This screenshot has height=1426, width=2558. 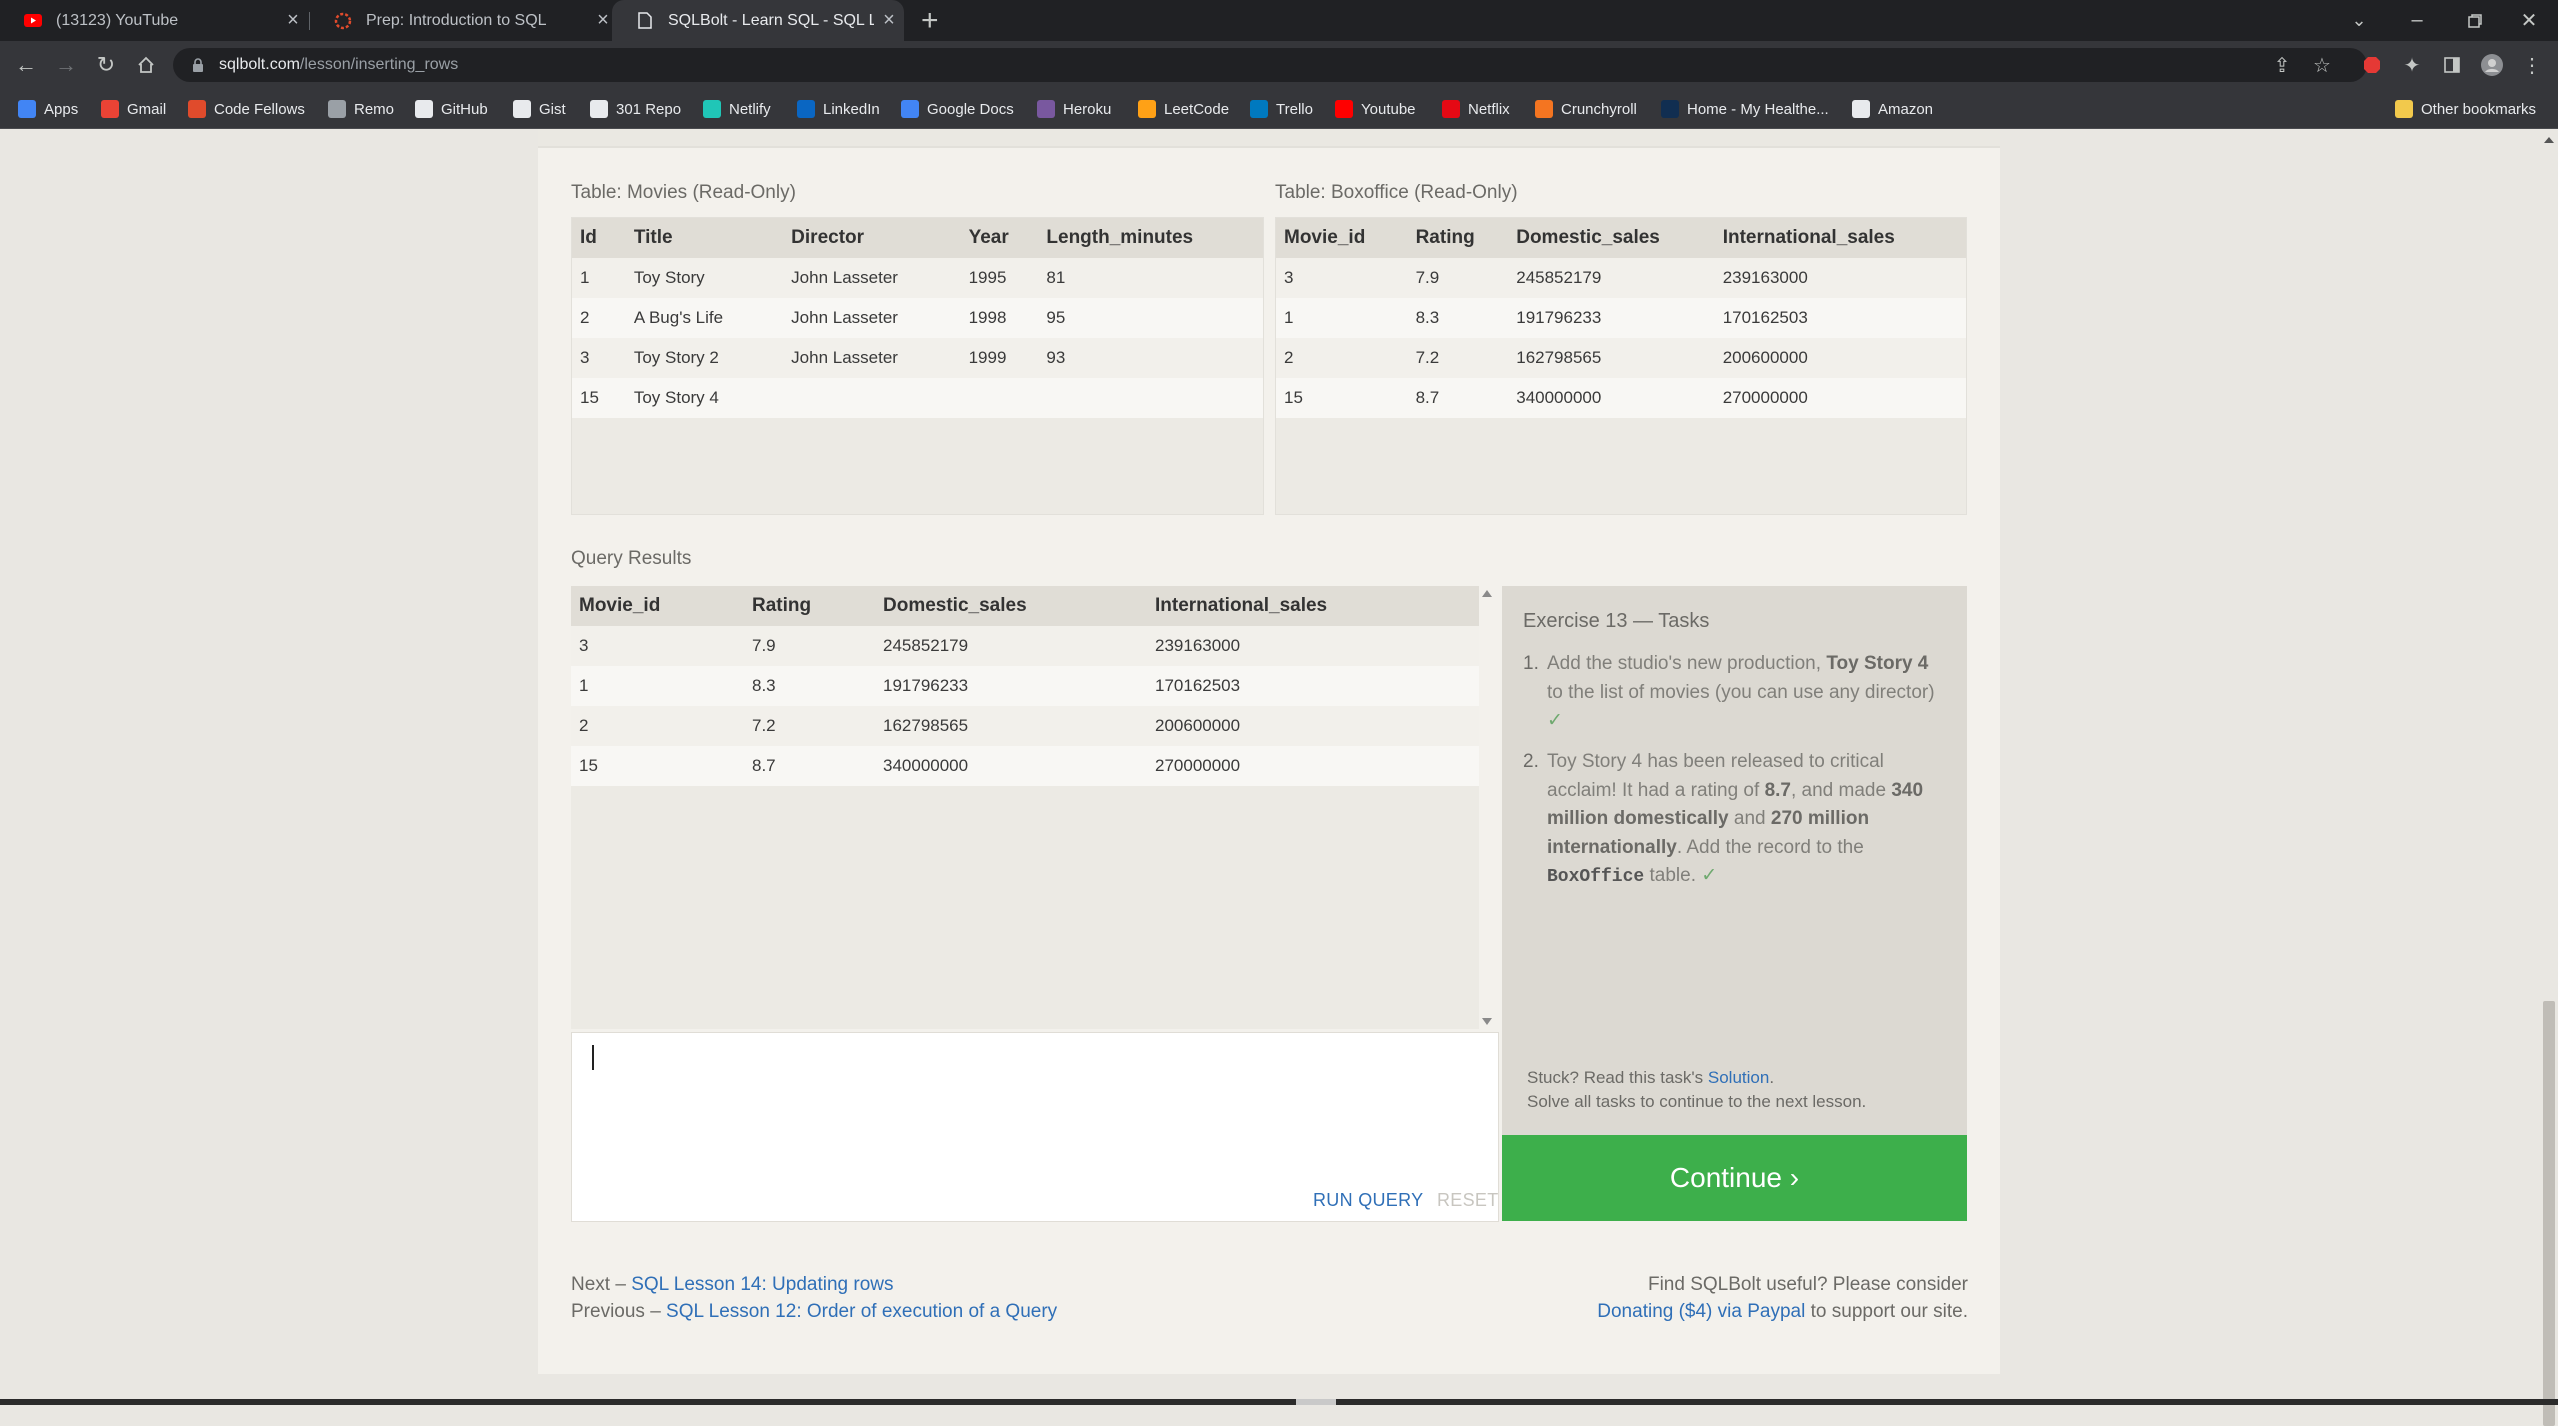 I want to click on boxoffice-column-header: Rating, so click(x=1458, y=238).